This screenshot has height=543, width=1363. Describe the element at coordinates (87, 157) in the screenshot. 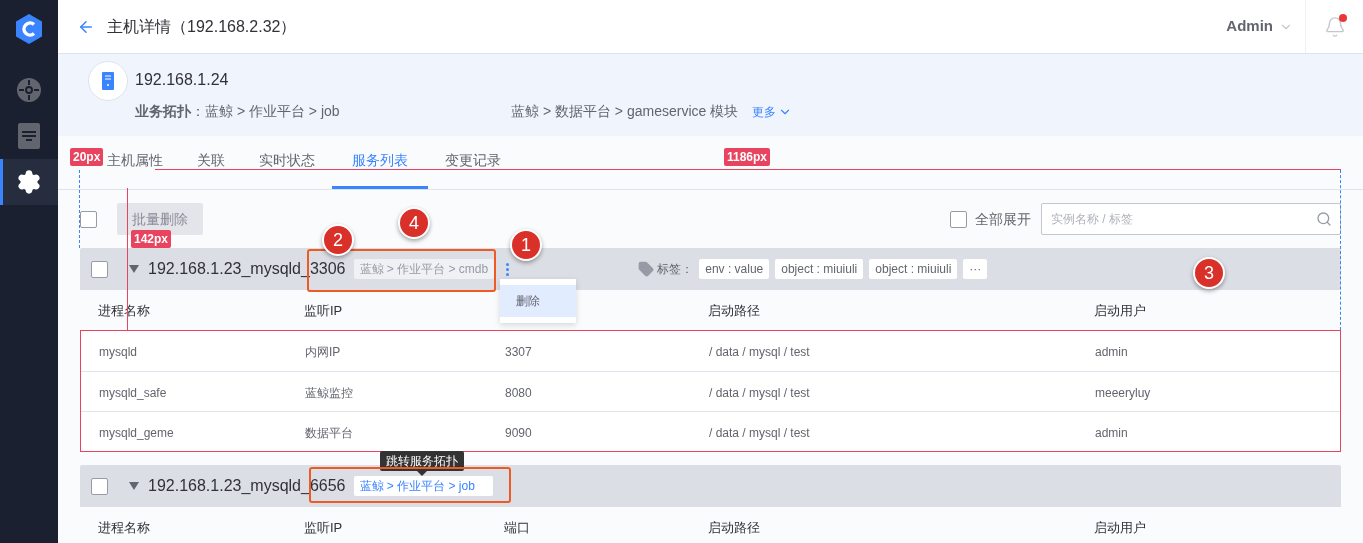

I see `measure-label: 20px` at that location.